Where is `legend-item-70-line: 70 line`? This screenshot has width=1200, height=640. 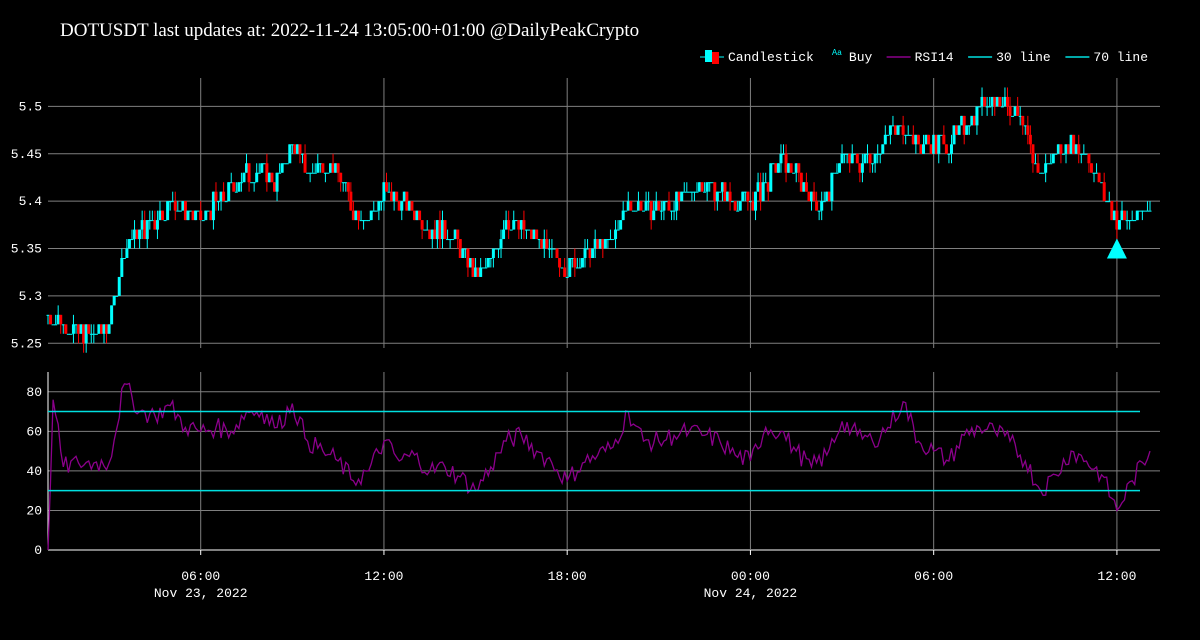 legend-item-70-line: 70 line is located at coordinates (1106, 57).